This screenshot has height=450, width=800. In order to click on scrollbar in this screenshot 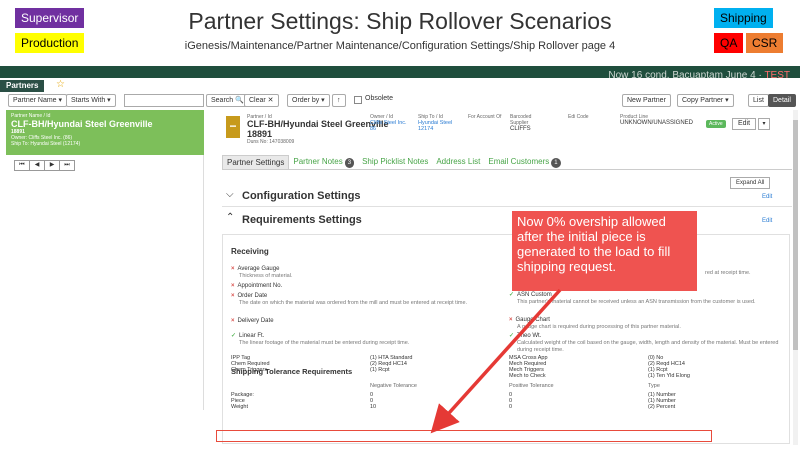, I will do `click(795, 277)`.